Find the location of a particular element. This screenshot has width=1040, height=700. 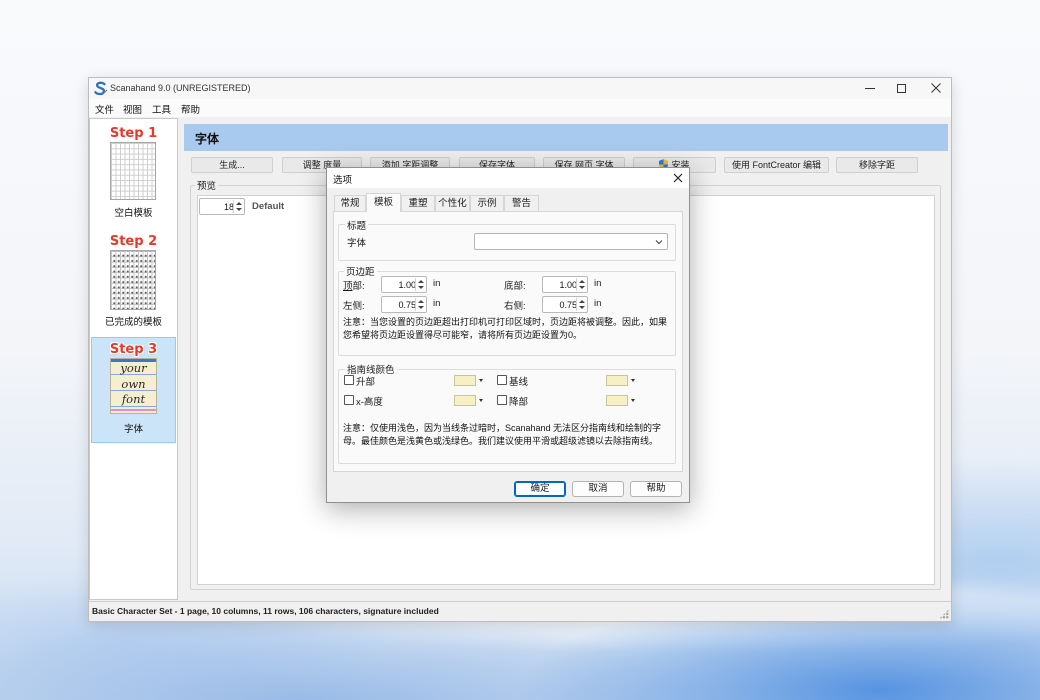

scanahand-logo-svg is located at coordinates (101, 88).